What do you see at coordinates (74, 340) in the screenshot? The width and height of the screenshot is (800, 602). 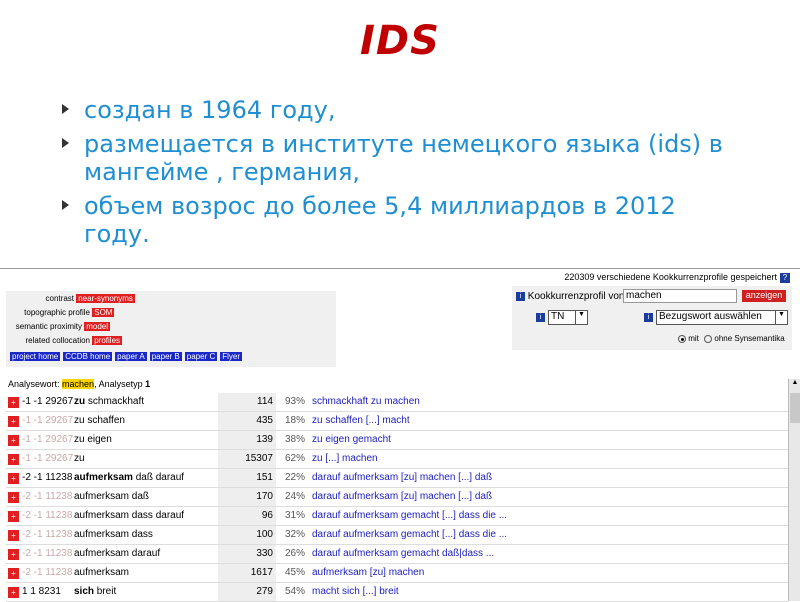 I see `option-collocation: related collocation profiles` at bounding box center [74, 340].